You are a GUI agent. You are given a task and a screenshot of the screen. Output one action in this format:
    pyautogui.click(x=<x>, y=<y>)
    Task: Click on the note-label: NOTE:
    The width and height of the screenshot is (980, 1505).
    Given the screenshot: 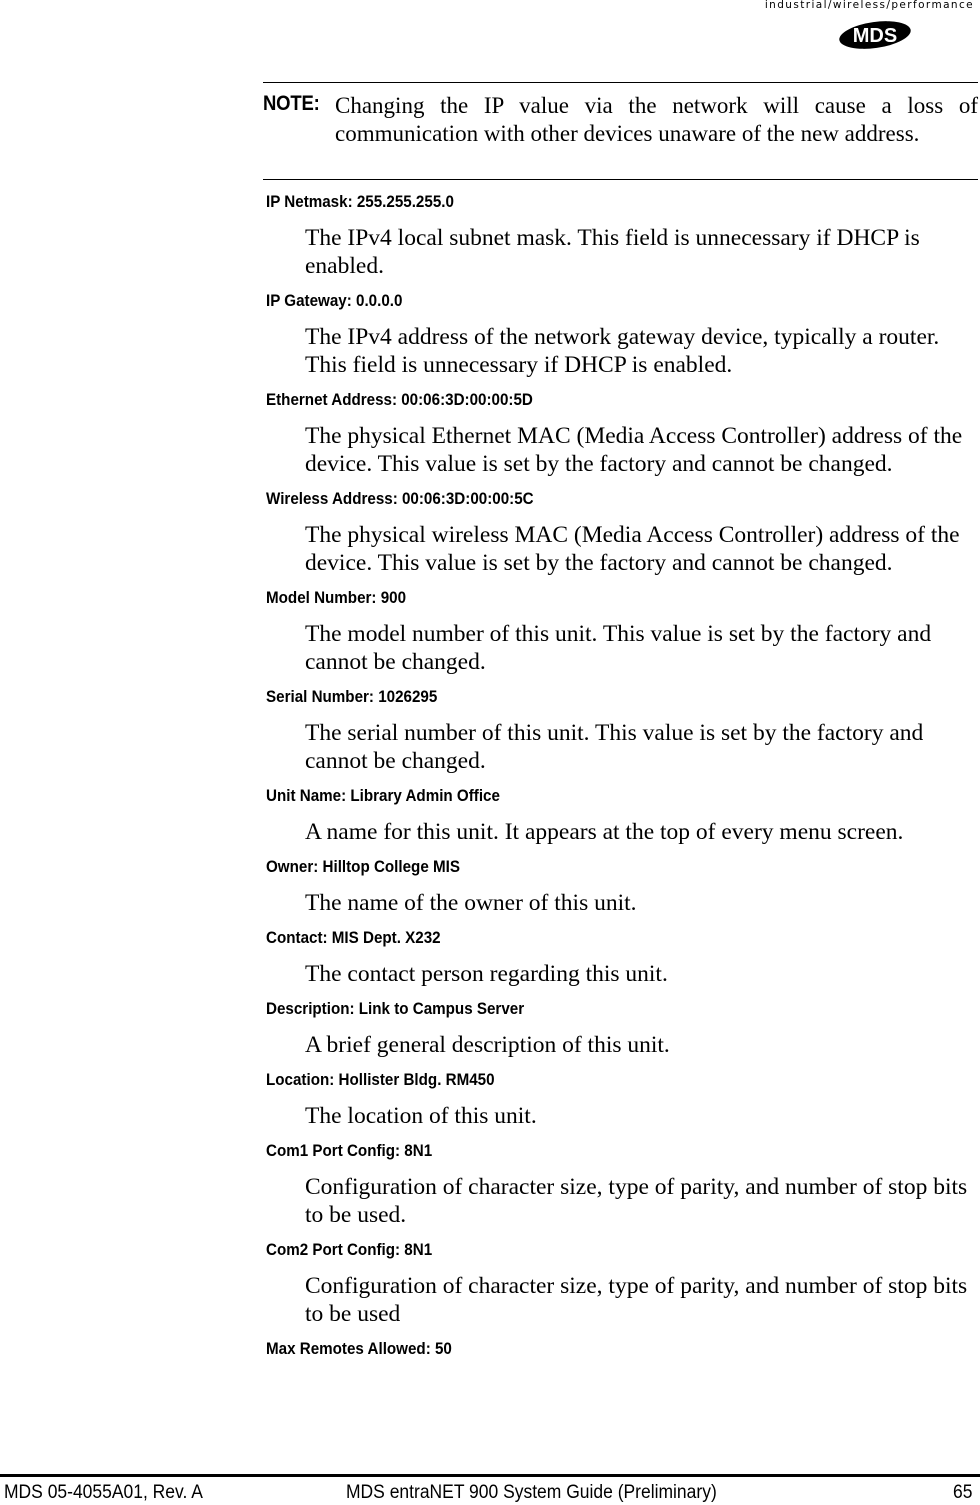 What is the action you would take?
    pyautogui.click(x=291, y=103)
    